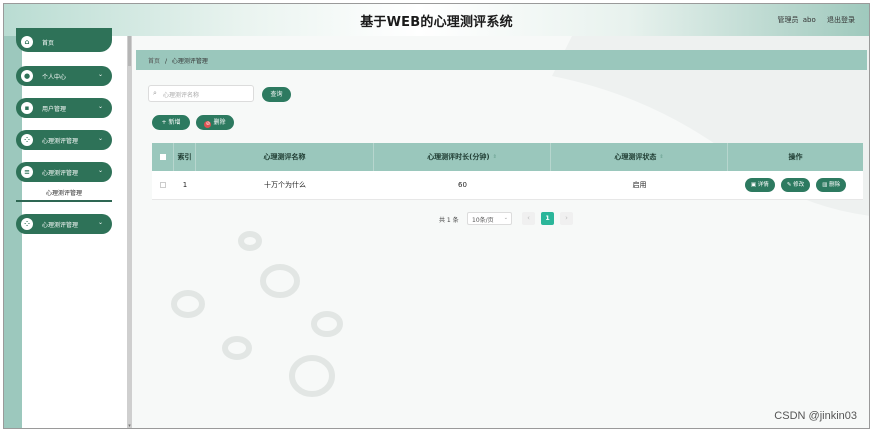  I want to click on prev-page-button: ‹, so click(528, 218).